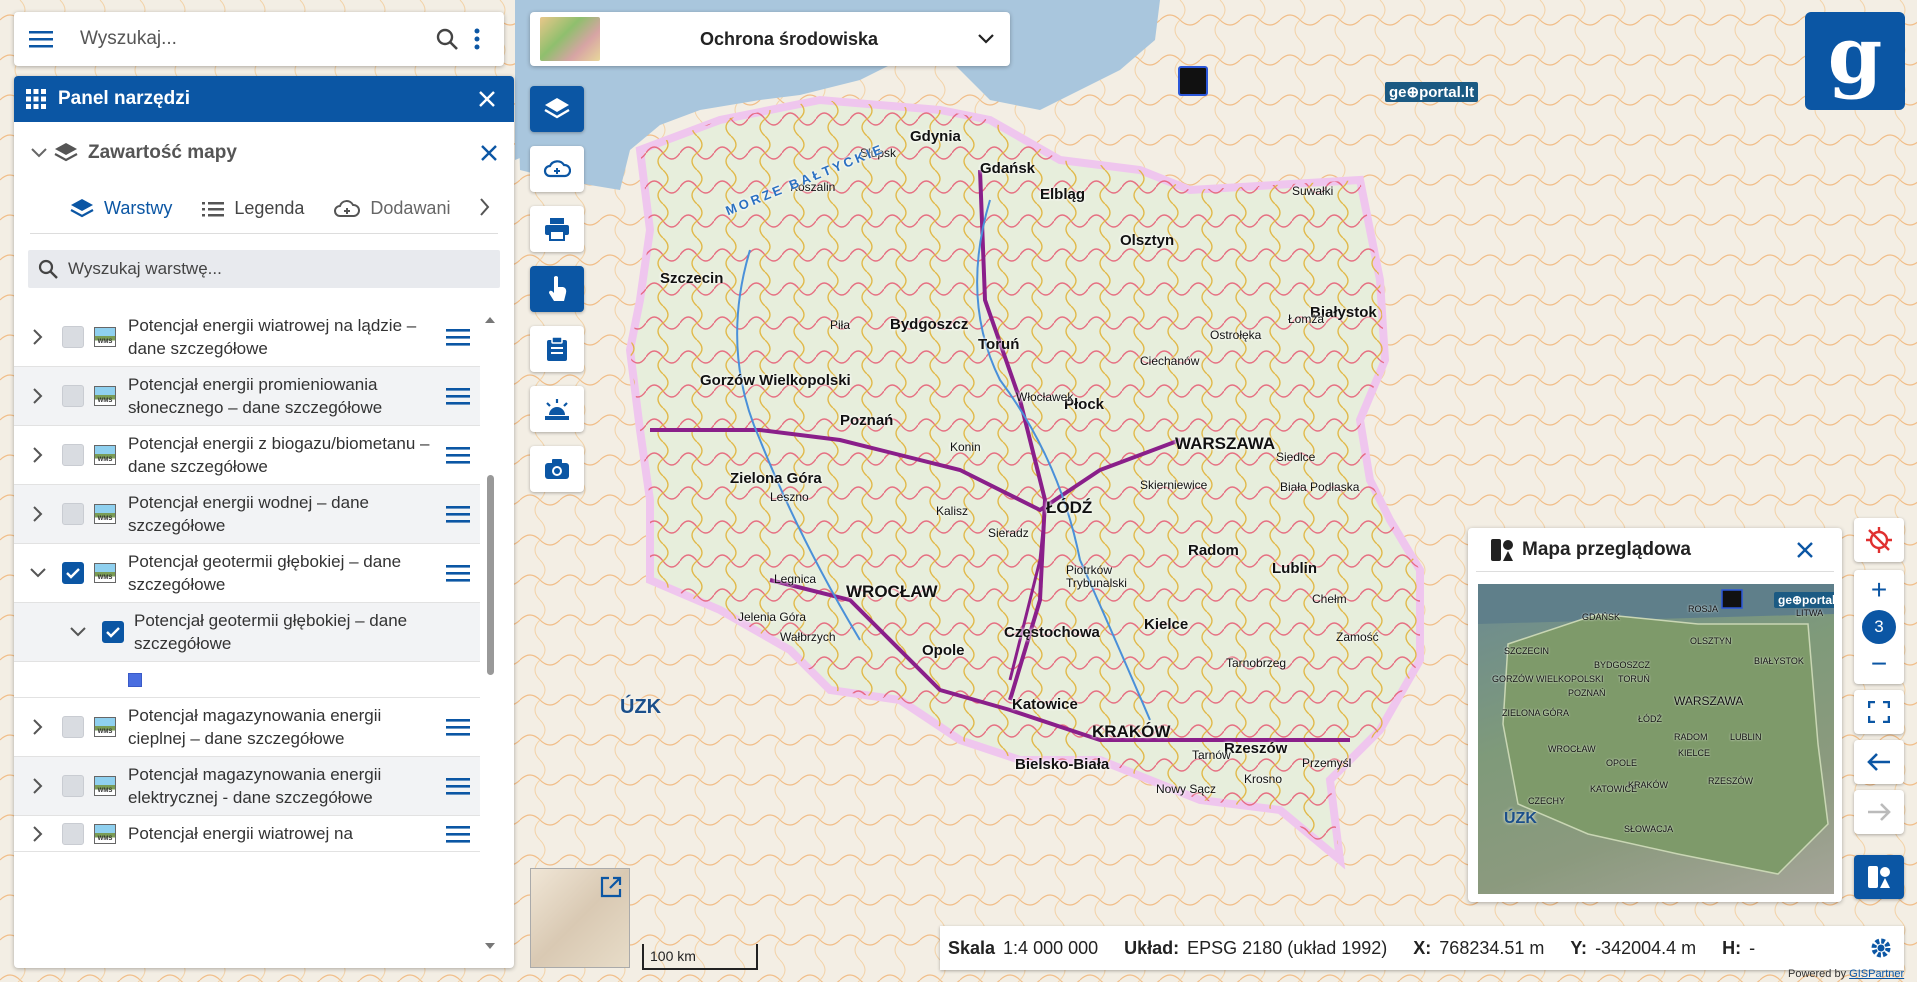  Describe the element at coordinates (253, 208) in the screenshot. I see `tab-legend: Legenda` at that location.